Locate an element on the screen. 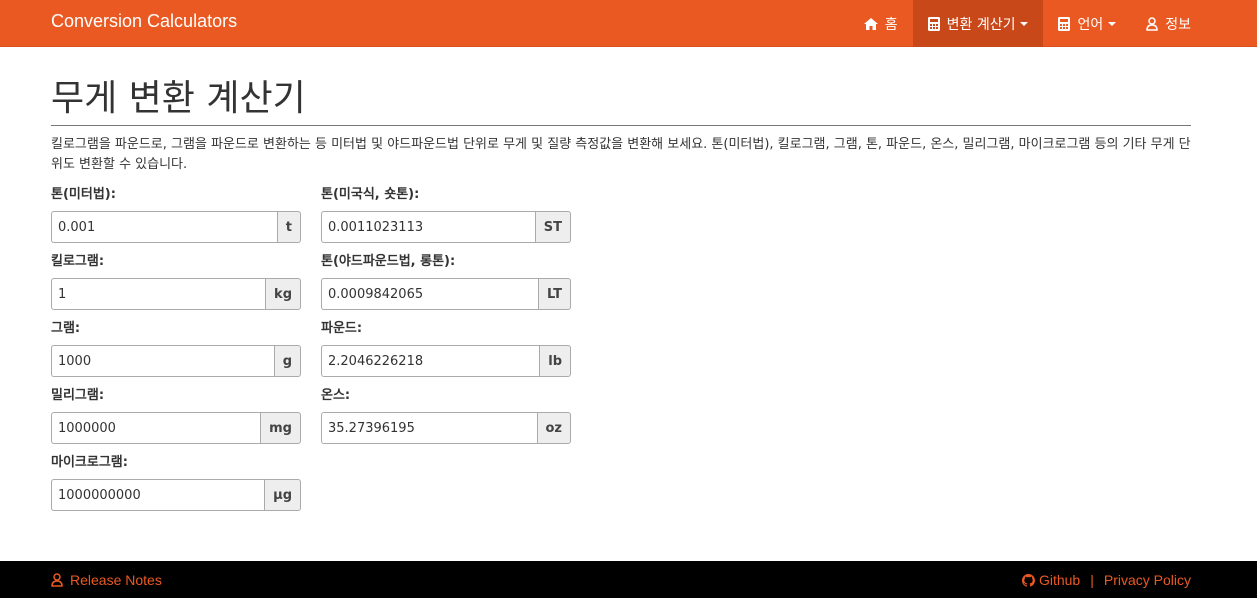  field-label: 파운드: is located at coordinates (342, 328).